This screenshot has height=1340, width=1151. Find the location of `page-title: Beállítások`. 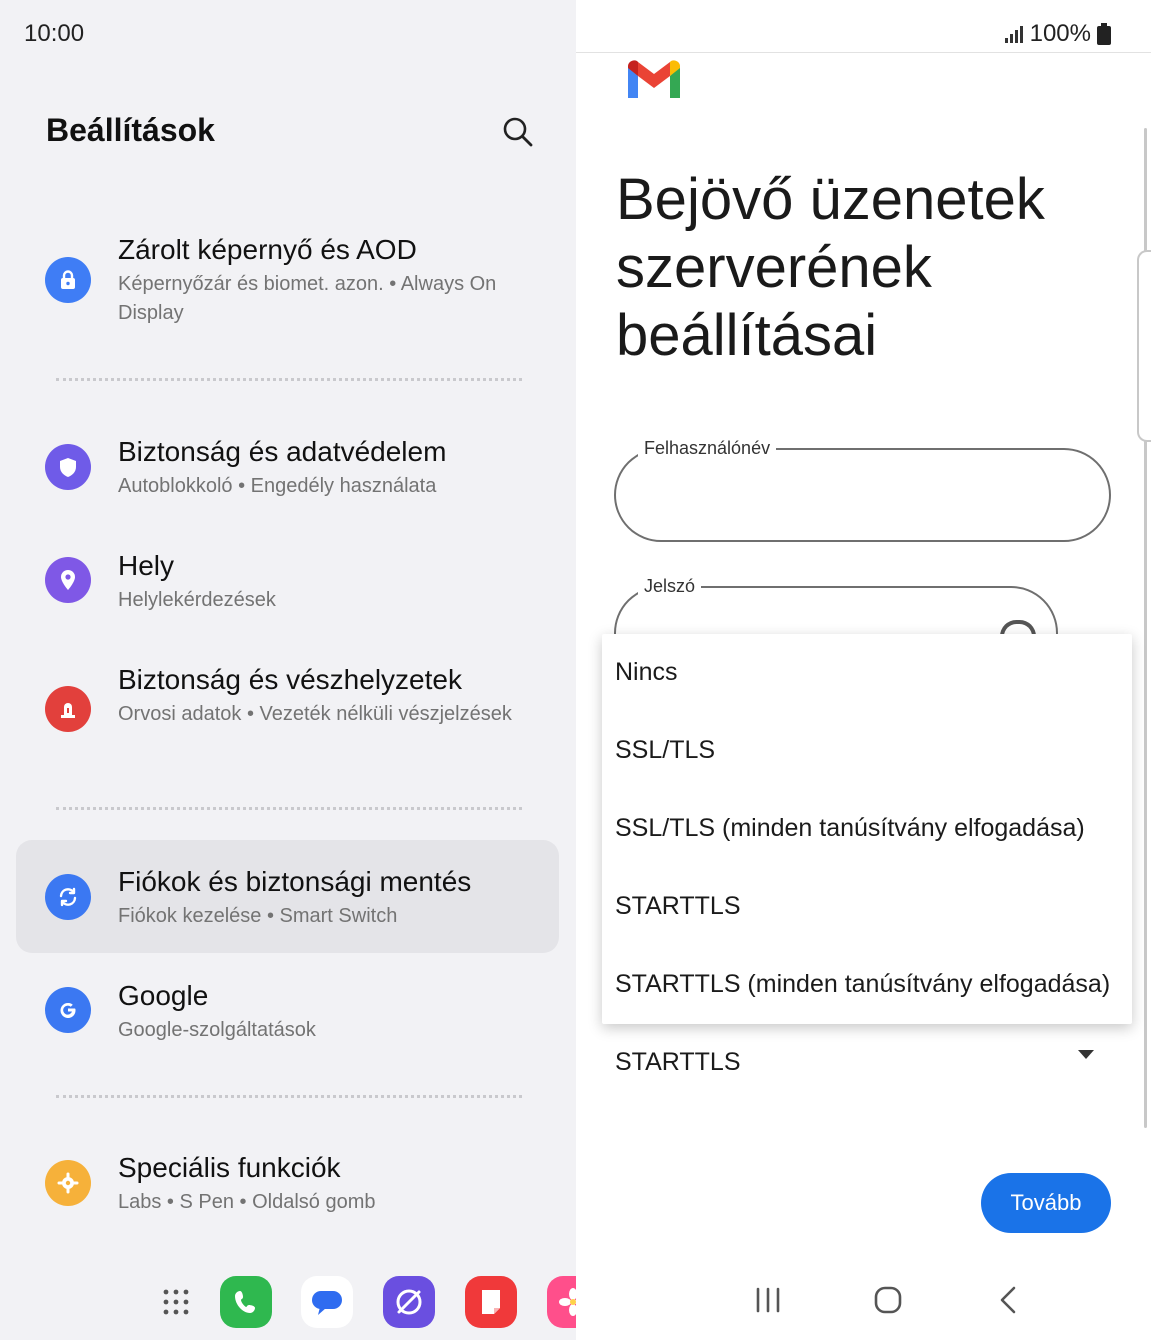

page-title: Beállítások is located at coordinates (130, 130).